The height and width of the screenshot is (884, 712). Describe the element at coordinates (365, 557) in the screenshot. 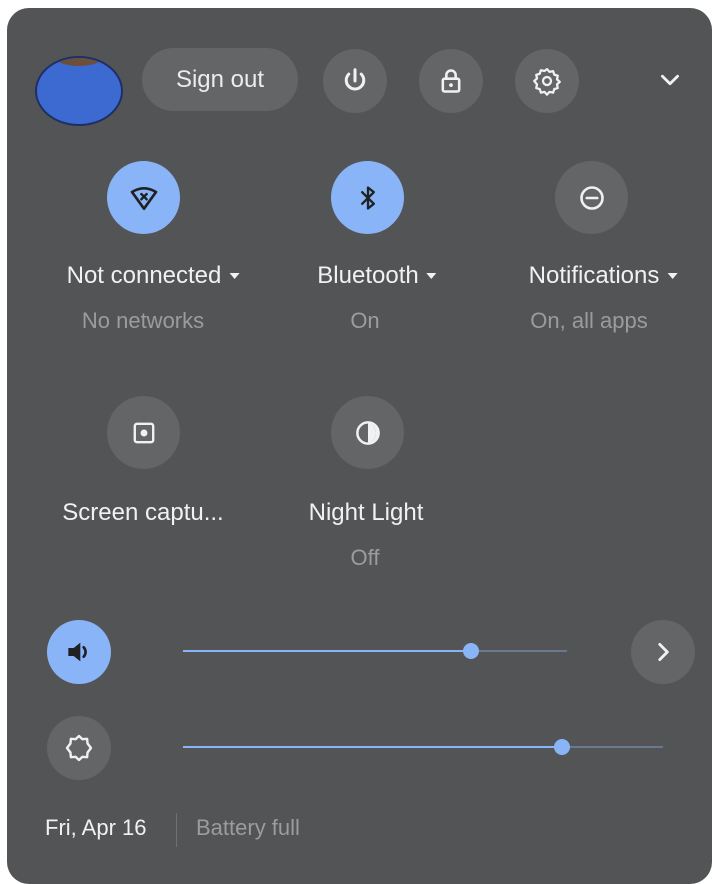

I see `night-light-status: Off` at that location.